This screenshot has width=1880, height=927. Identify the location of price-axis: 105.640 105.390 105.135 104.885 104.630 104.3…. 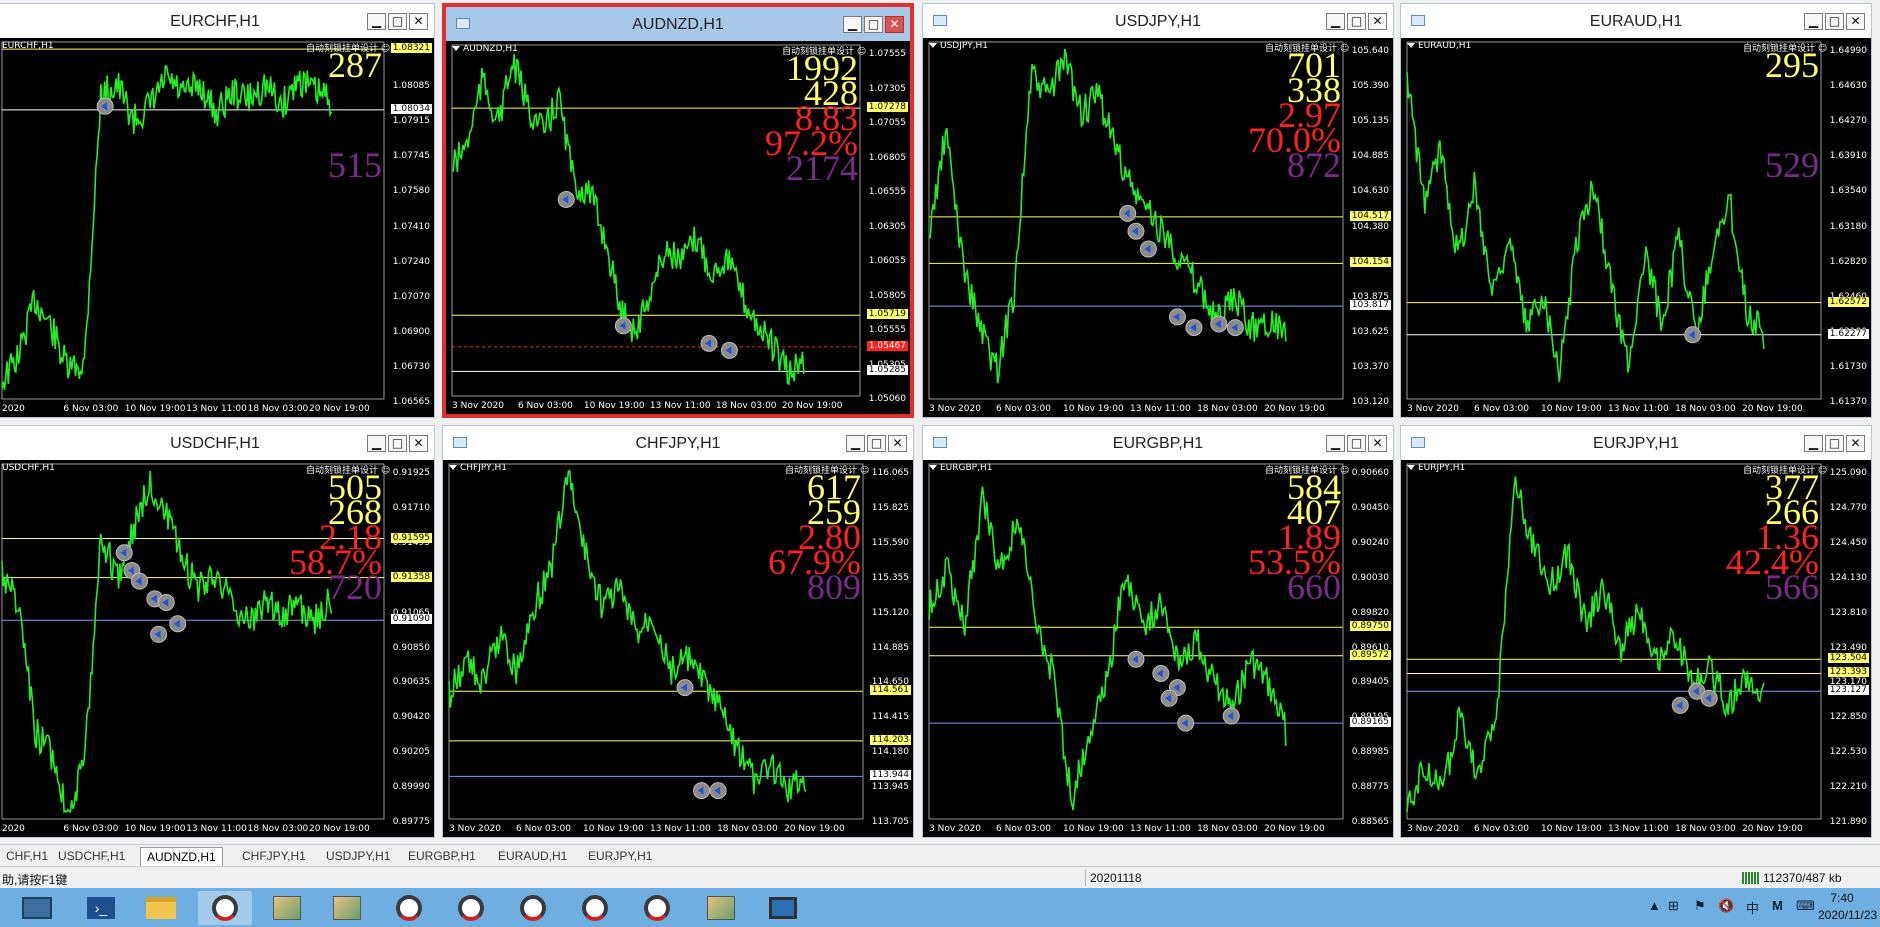
(1371, 227).